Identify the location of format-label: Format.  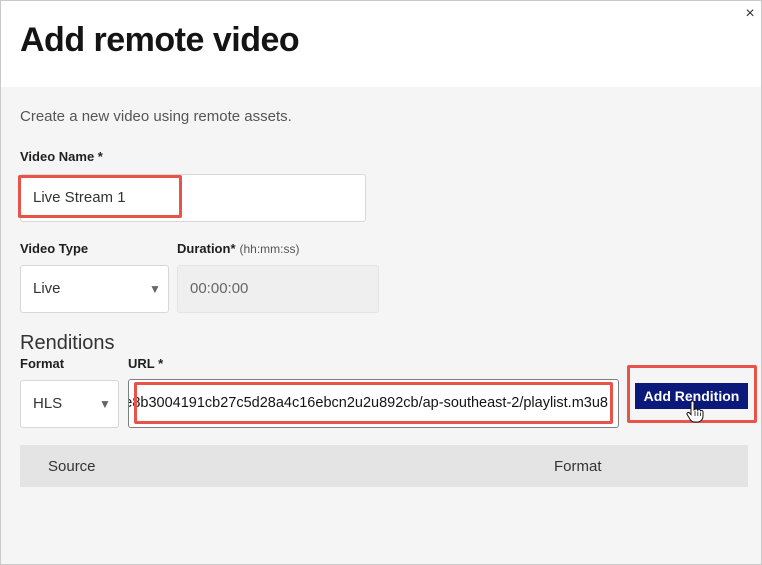
(42, 363).